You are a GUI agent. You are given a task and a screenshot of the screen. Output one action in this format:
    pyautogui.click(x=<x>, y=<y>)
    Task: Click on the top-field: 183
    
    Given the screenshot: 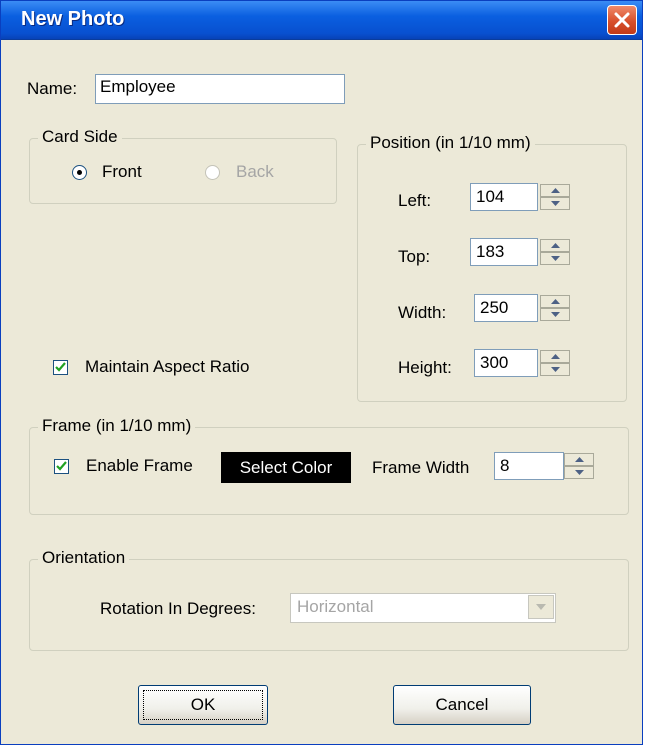 What is the action you would take?
    pyautogui.click(x=504, y=252)
    